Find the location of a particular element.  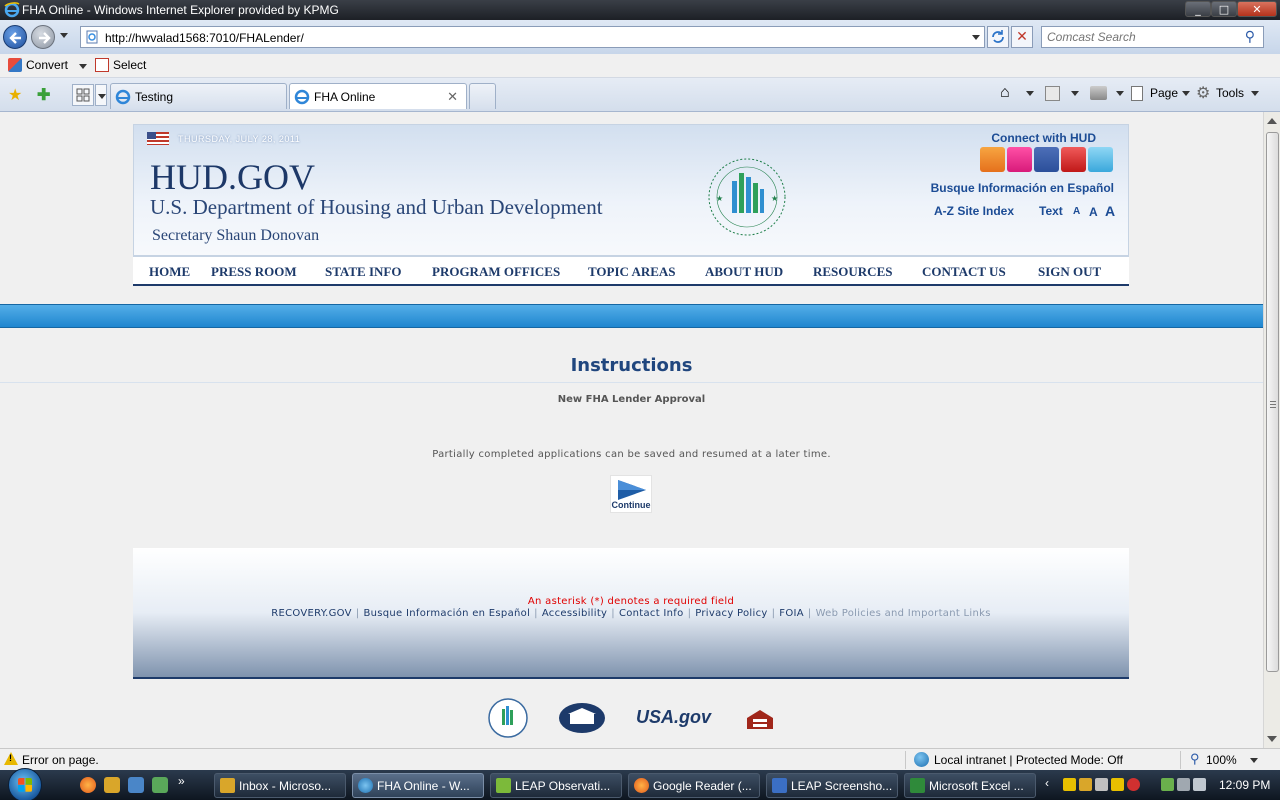

feeds-icon is located at coordinates (1052, 93).